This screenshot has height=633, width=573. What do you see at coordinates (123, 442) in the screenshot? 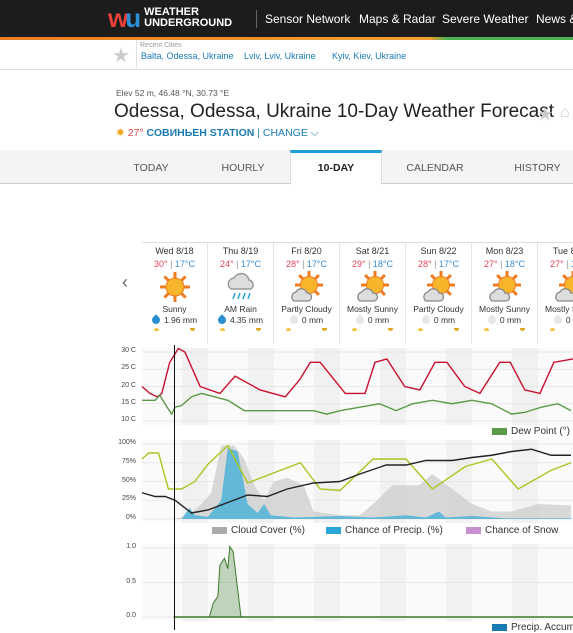
I see `y-tick-label: 100%` at bounding box center [123, 442].